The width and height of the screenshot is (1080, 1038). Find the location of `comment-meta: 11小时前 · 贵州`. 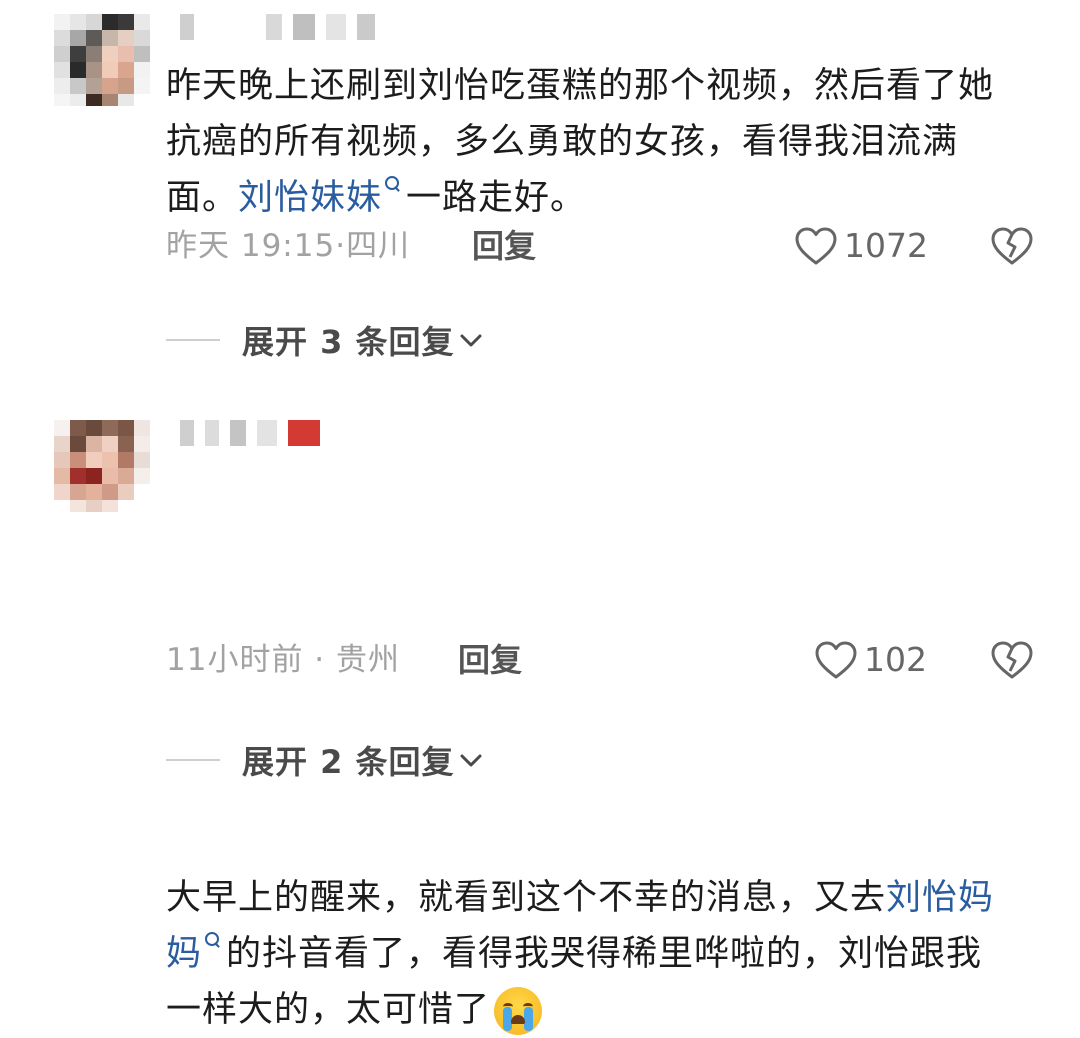

comment-meta: 11小时前 · 贵州 is located at coordinates (283, 660).